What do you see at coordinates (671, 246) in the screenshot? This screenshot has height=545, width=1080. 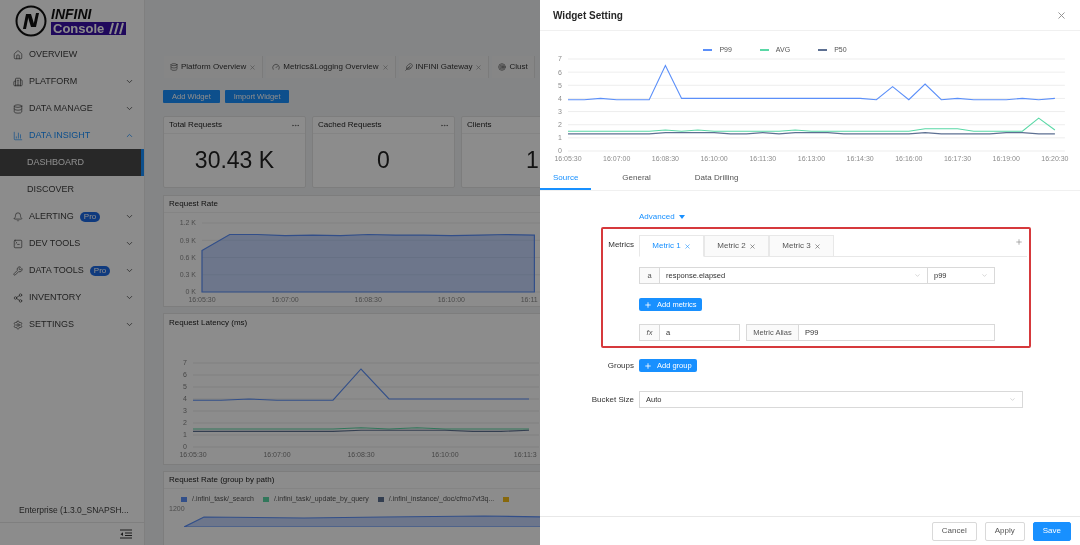 I see `metric-tab: Metric 1` at bounding box center [671, 246].